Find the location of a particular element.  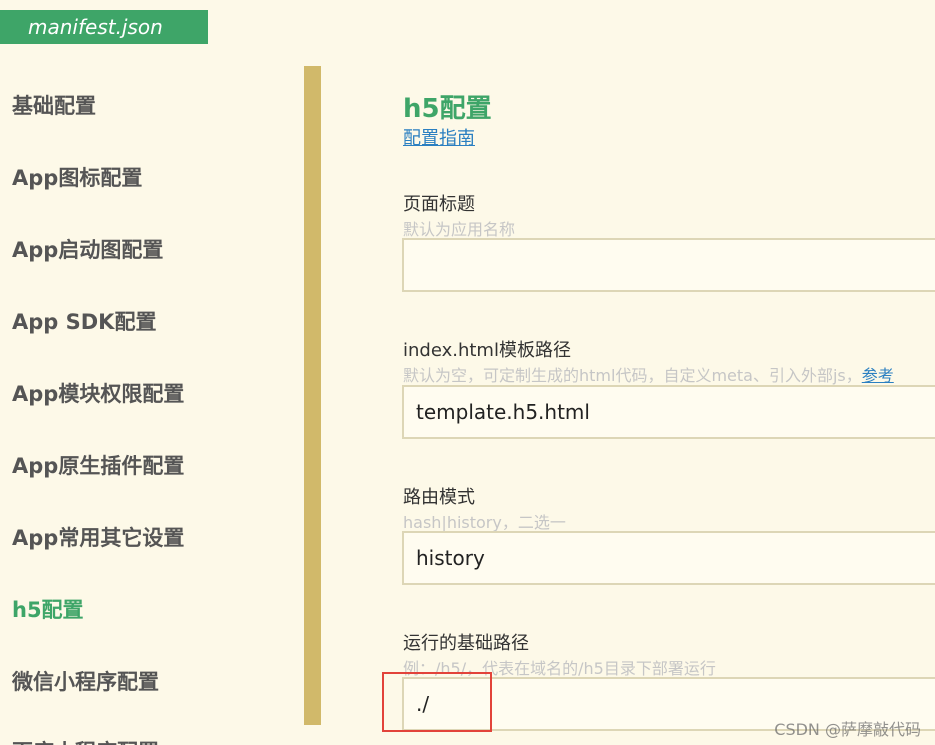

template-path-reference-link: 参考 is located at coordinates (878, 375).